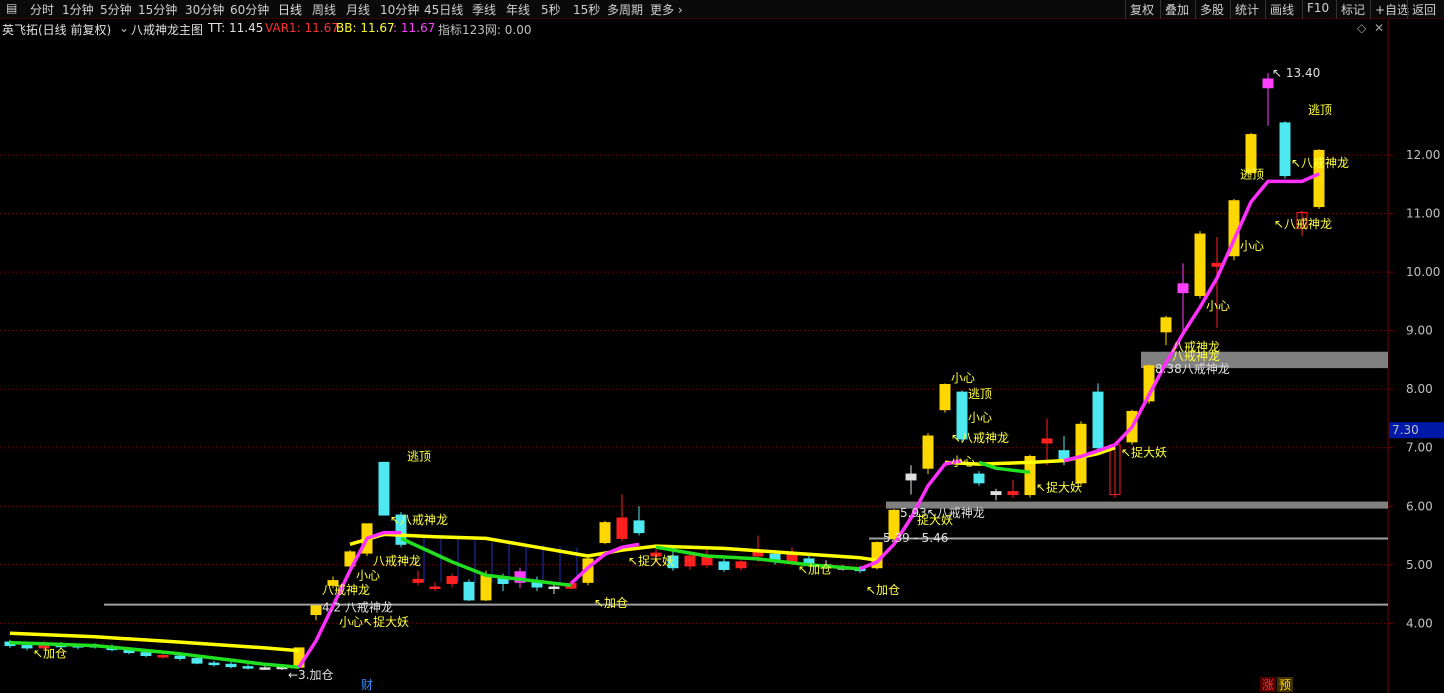 This screenshot has width=1444, height=693. I want to click on bottom-marker: 财, so click(367, 685).